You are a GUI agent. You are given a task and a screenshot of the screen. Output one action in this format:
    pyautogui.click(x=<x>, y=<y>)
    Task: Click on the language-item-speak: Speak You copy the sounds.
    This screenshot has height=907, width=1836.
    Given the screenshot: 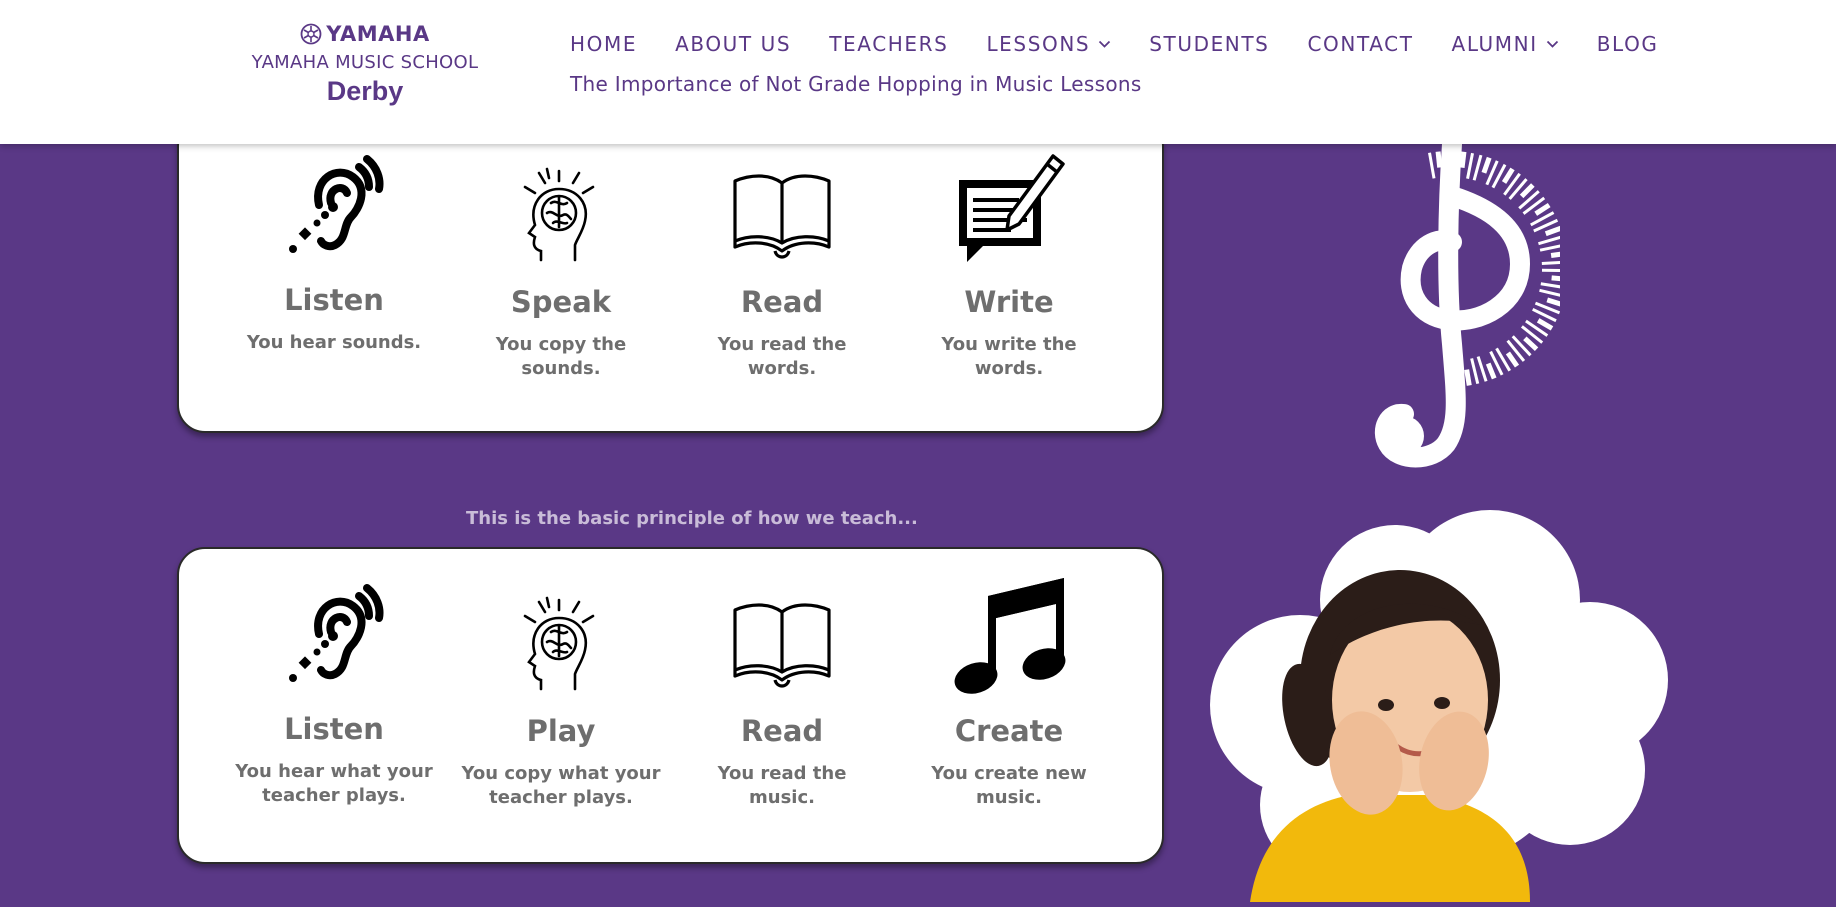 What is the action you would take?
    pyautogui.click(x=561, y=268)
    